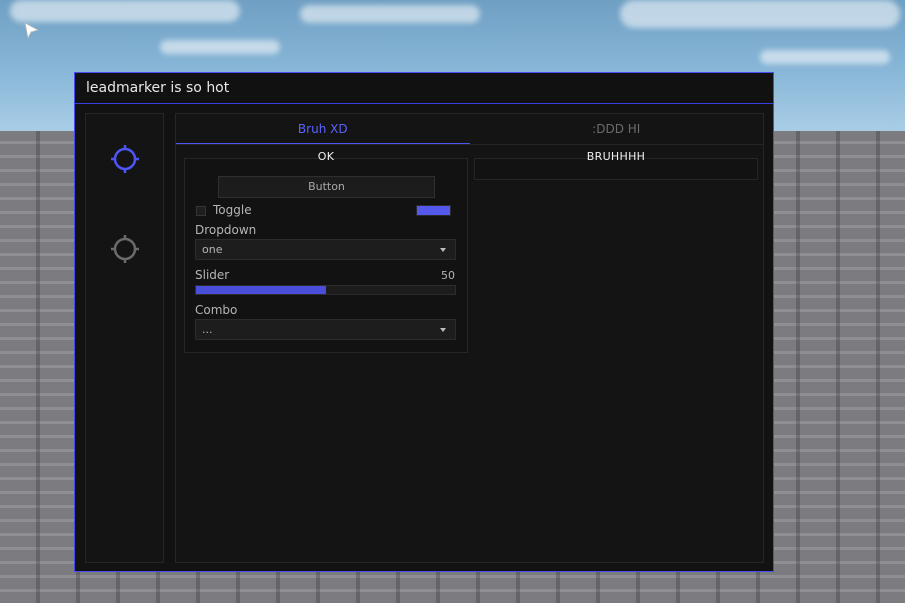 This screenshot has width=905, height=603. What do you see at coordinates (261, 290) in the screenshot?
I see `slider-fill` at bounding box center [261, 290].